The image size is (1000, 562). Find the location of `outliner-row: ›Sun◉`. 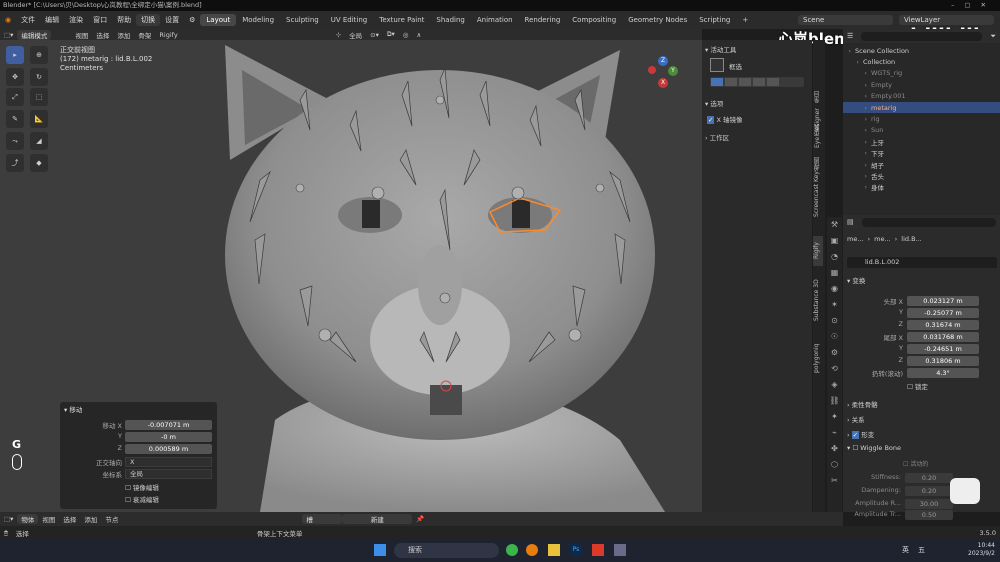

outliner-row: ›Sun◉ is located at coordinates (921, 130).